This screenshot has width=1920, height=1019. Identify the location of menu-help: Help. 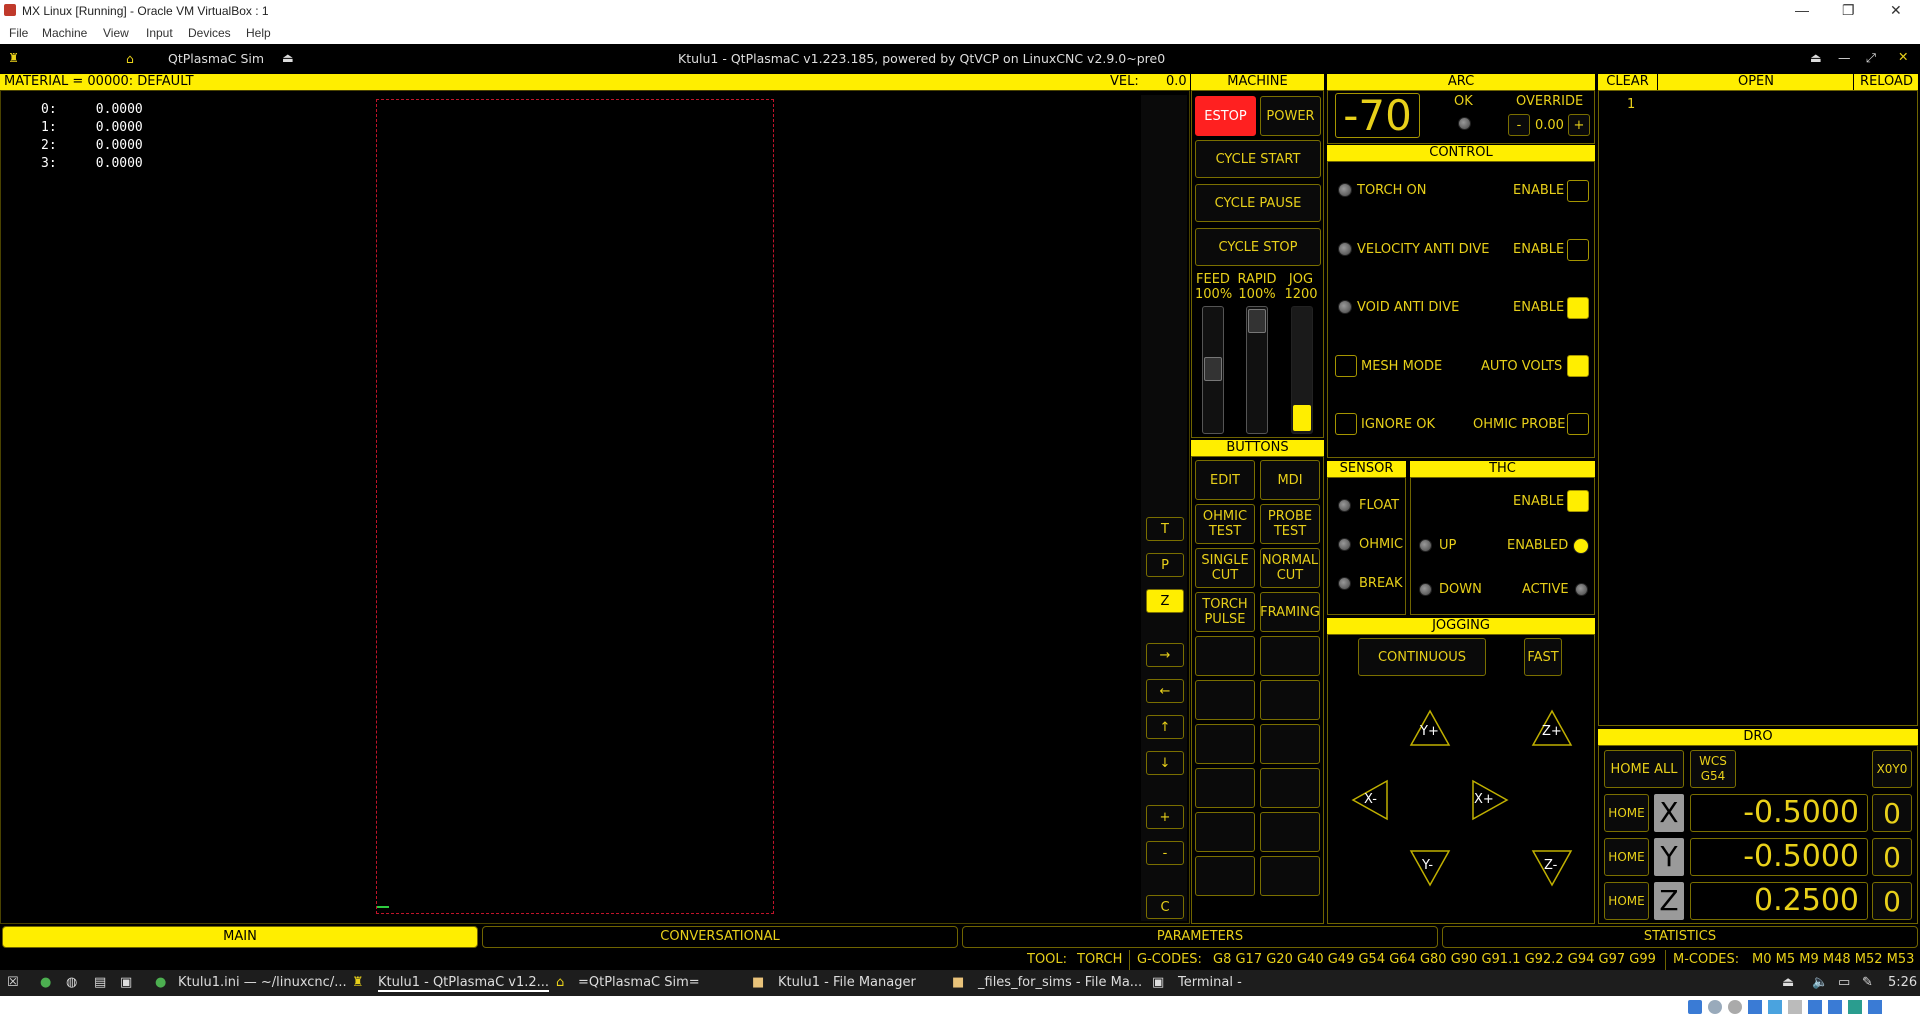
(258, 33).